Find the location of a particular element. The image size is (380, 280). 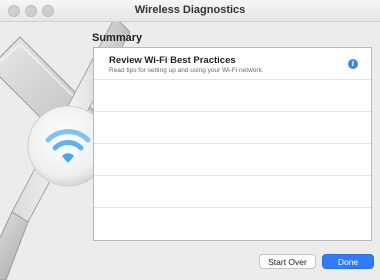

summary-heading: Summary is located at coordinates (117, 38).